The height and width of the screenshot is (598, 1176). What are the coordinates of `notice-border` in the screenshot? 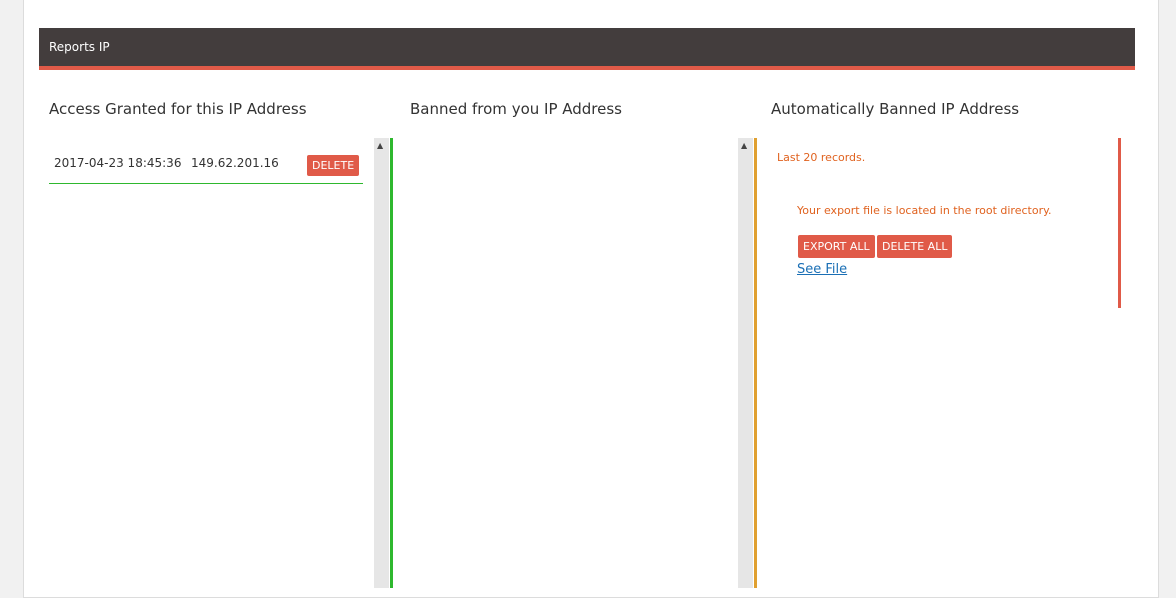 It's located at (1119, 223).